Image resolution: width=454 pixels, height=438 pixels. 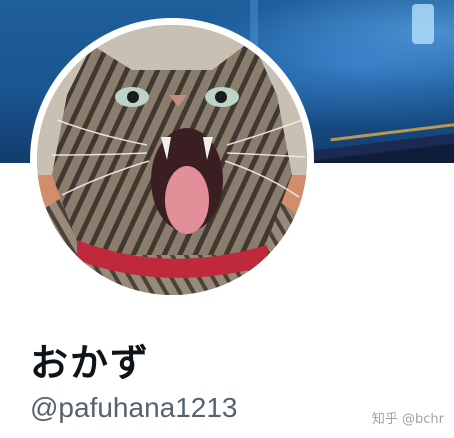 I want to click on user-handle: @pafuhana1213, so click(x=134, y=407).